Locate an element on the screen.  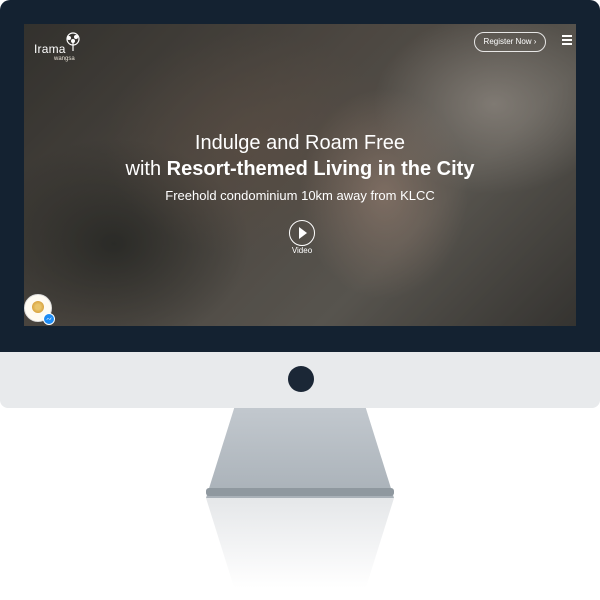
logo-text: Irama is located at coordinates (50, 49).